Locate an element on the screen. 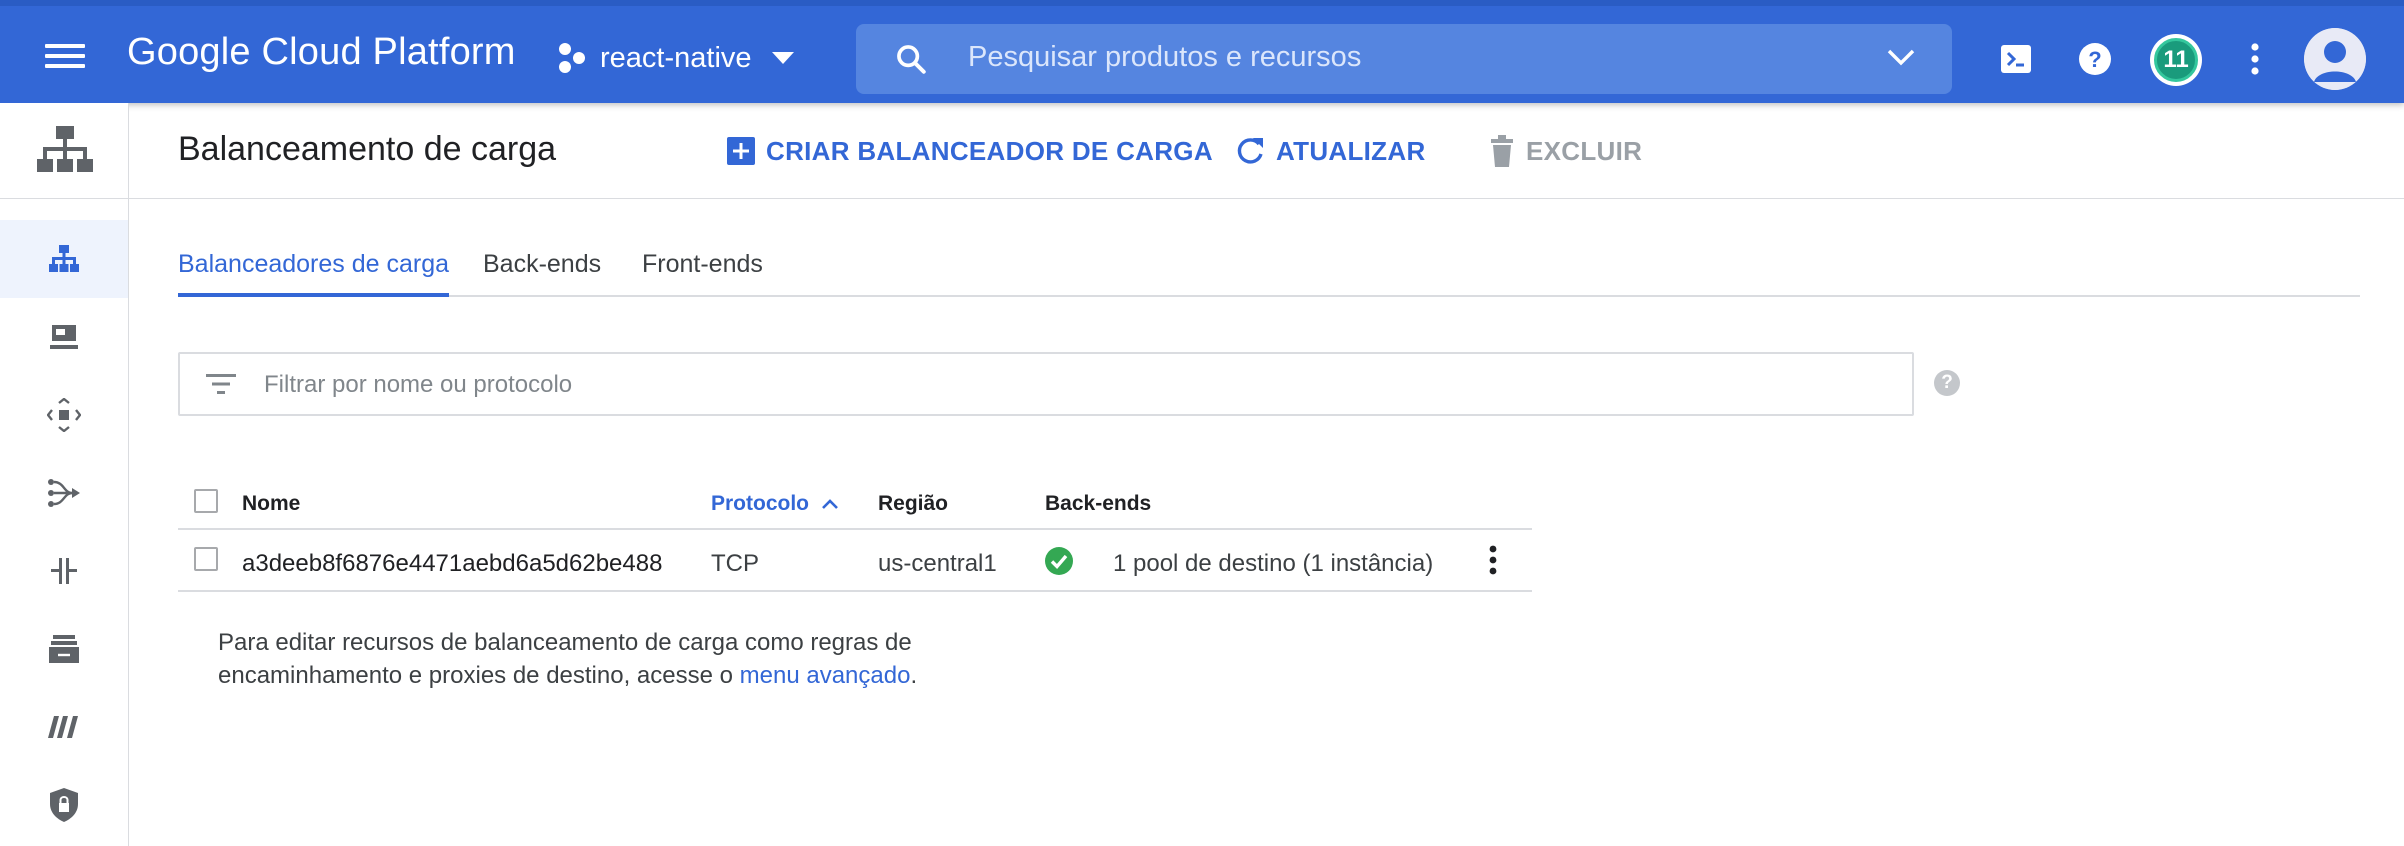  project-hub-icon is located at coordinates (572, 58).